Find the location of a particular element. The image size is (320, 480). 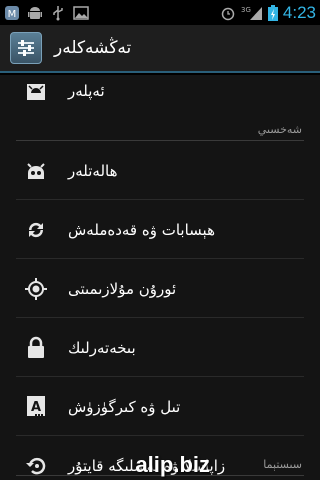

settings-item-accounts-sync: ھېسابات ۋە قەدەملەش is located at coordinates (160, 230).